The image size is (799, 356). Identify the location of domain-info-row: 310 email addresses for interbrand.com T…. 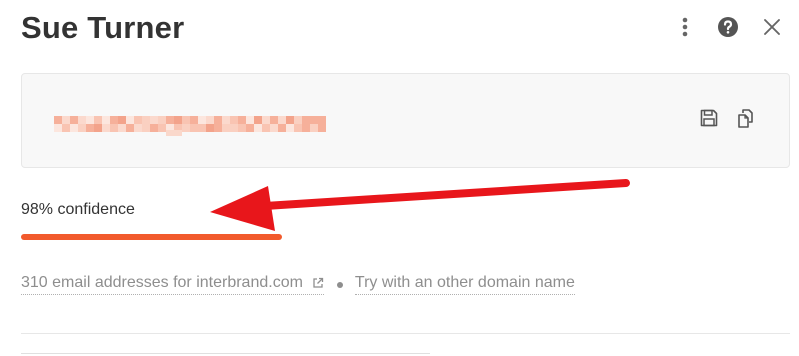
(298, 284).